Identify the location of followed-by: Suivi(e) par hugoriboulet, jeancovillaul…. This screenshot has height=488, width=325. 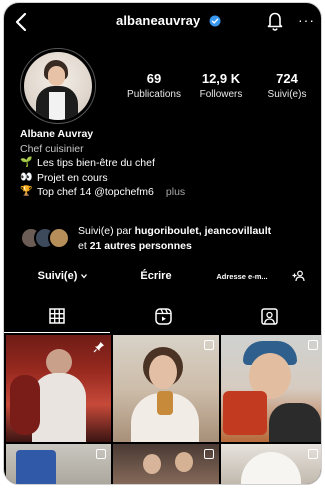
(165, 237).